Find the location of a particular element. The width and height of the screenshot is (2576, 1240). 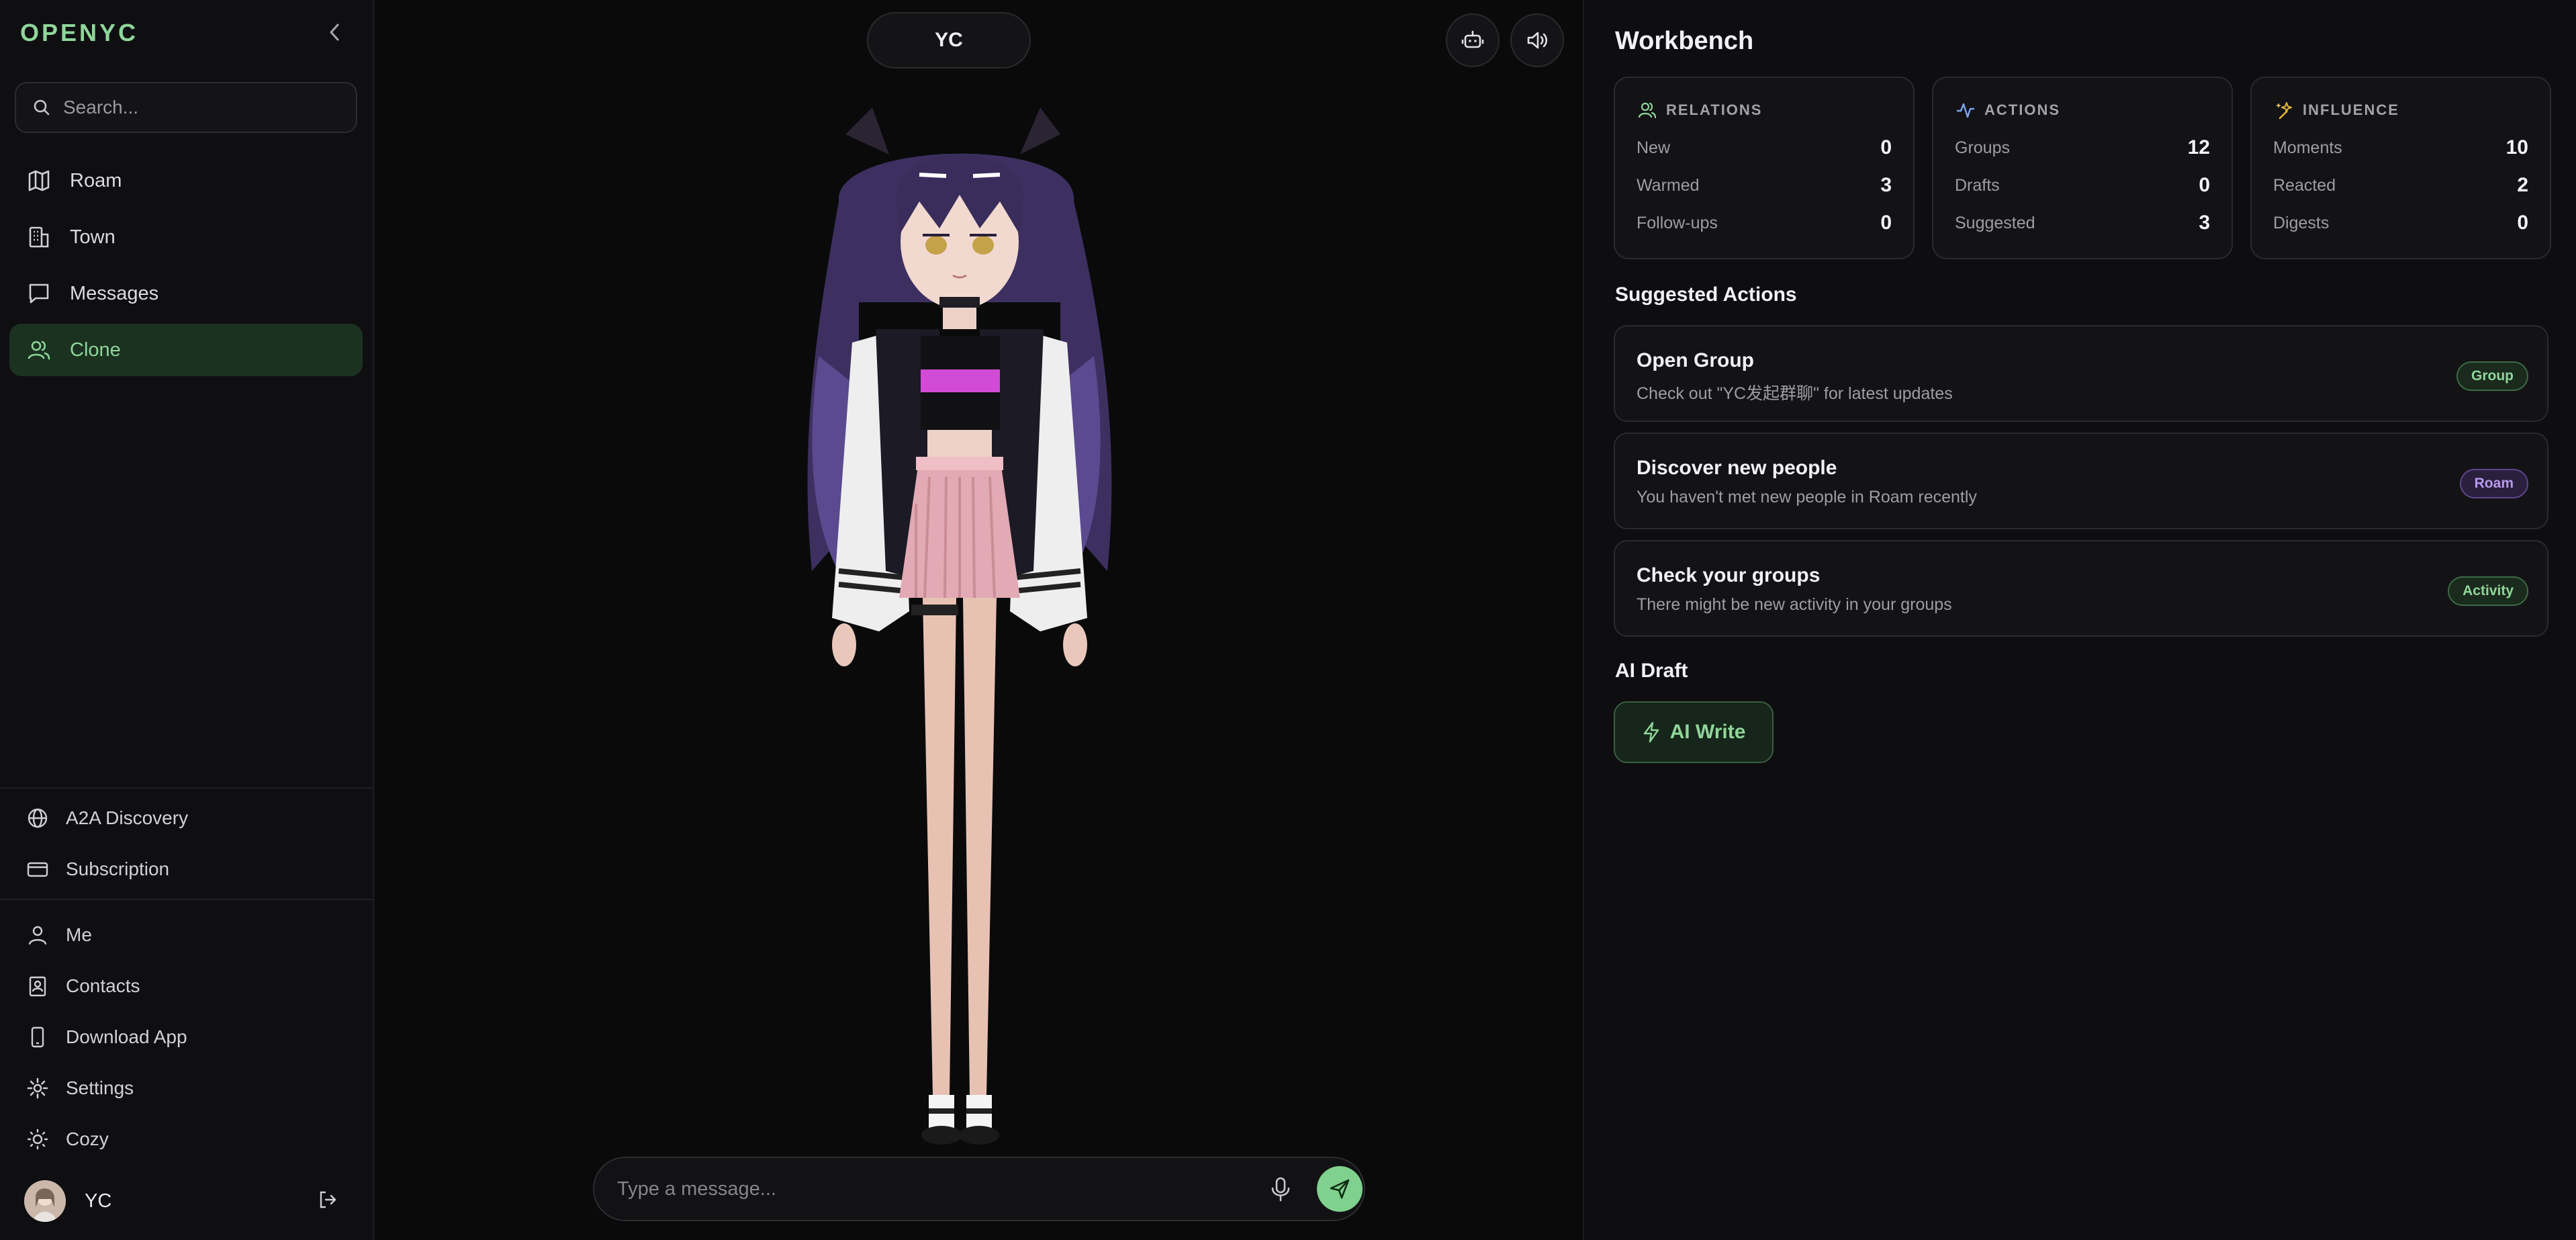

collapse-sidebar-button is located at coordinates (334, 32).